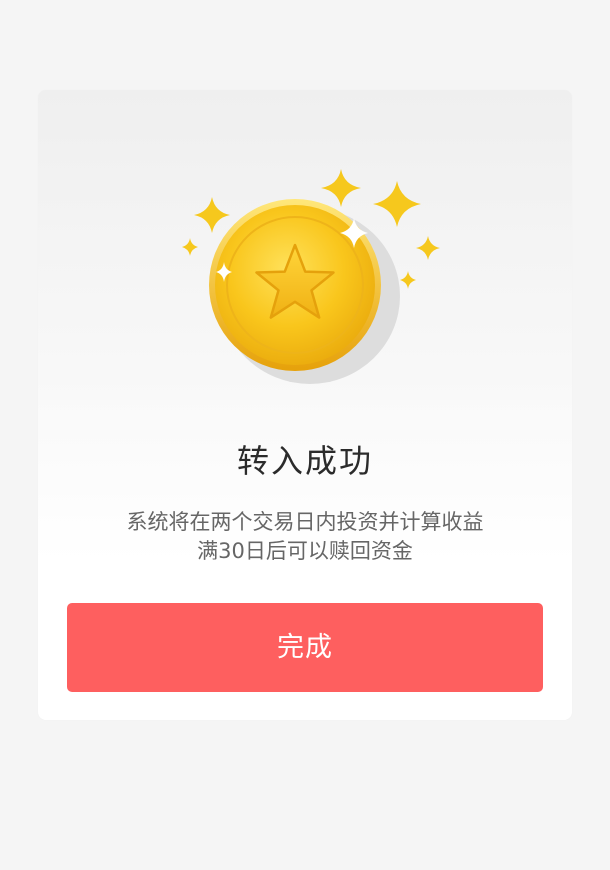  What do you see at coordinates (305, 647) in the screenshot?
I see `done-button: 完成` at bounding box center [305, 647].